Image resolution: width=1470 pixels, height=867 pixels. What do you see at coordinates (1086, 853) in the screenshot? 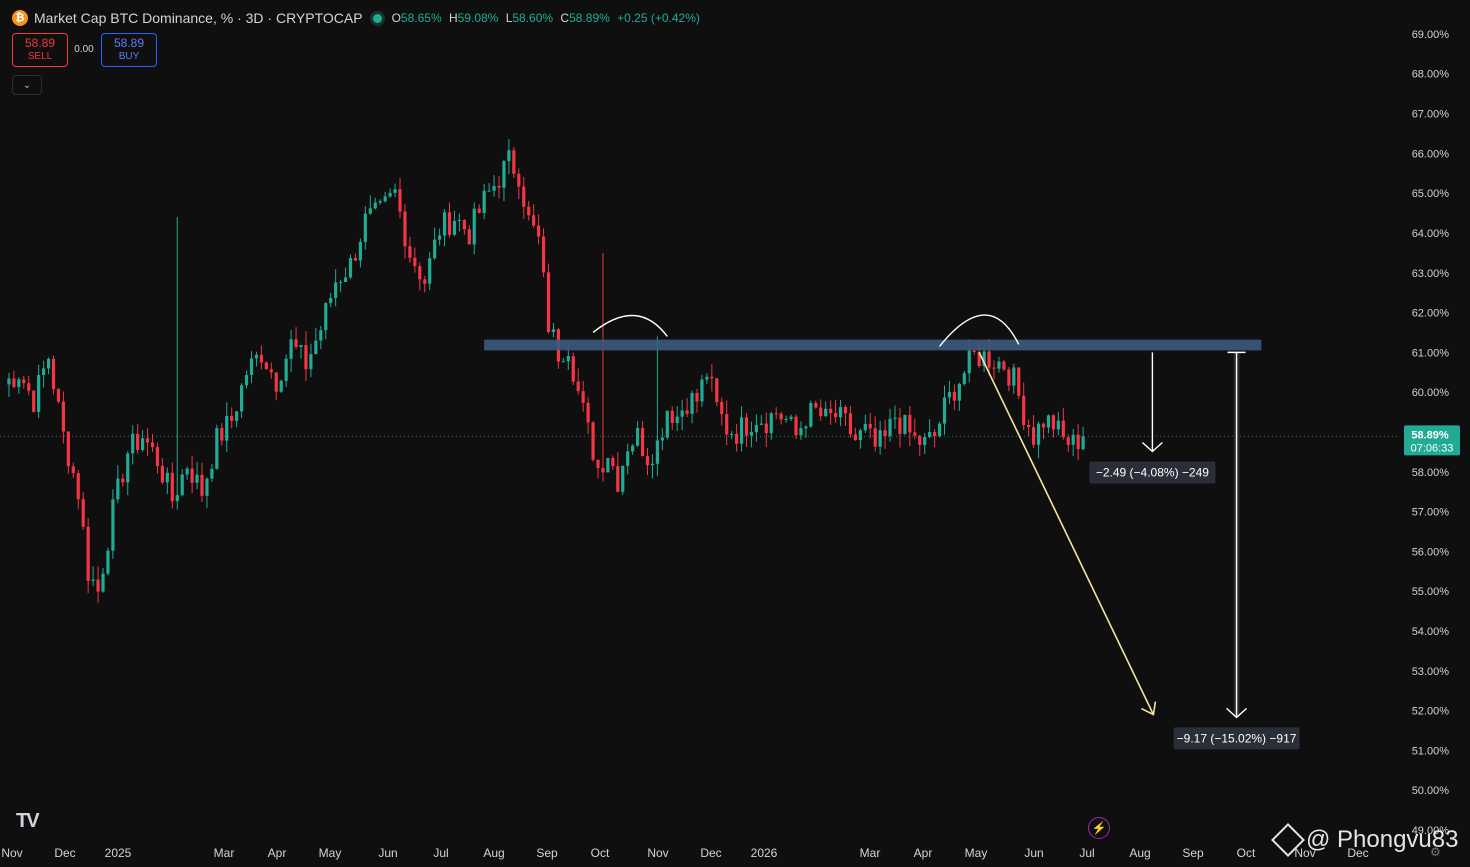
I see `time-tick-label: Jul` at bounding box center [1086, 853].